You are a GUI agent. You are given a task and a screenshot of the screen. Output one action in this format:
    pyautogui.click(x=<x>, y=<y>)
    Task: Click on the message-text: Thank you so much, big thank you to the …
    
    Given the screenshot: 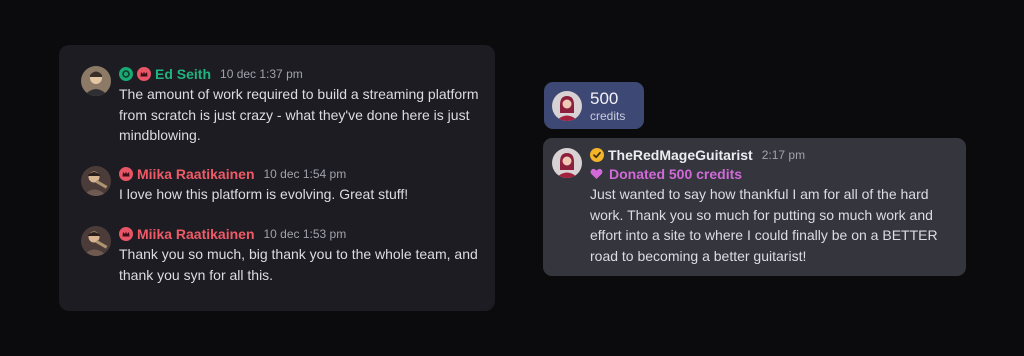 What is the action you would take?
    pyautogui.click(x=298, y=264)
    